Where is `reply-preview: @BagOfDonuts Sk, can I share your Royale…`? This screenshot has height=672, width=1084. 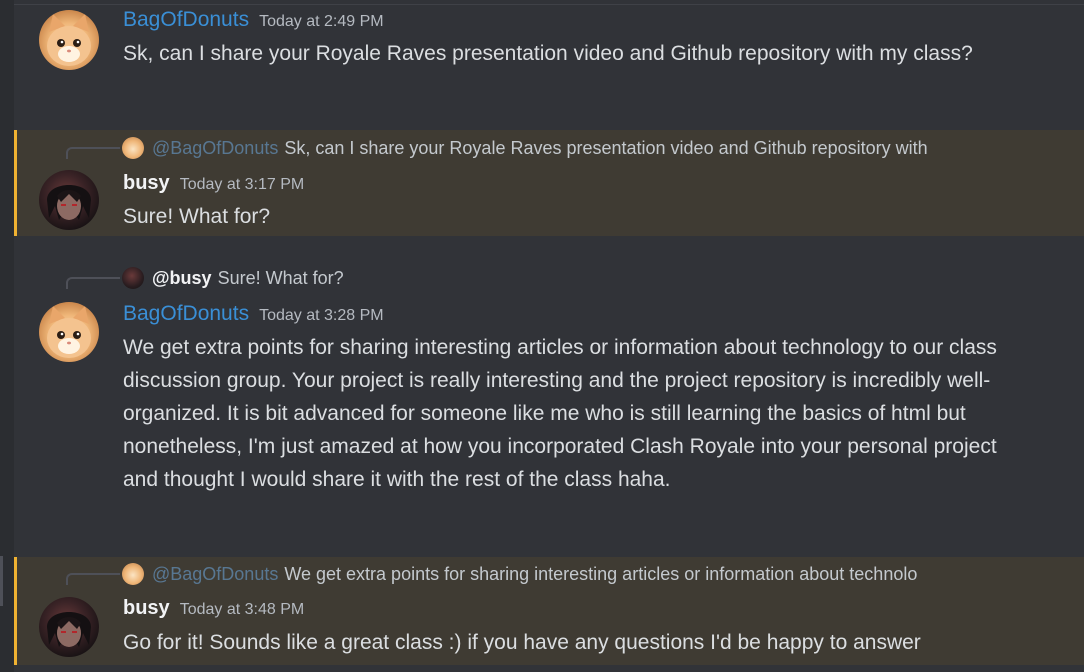
reply-preview: @BagOfDonuts Sk, can I share your Royale… is located at coordinates (525, 148).